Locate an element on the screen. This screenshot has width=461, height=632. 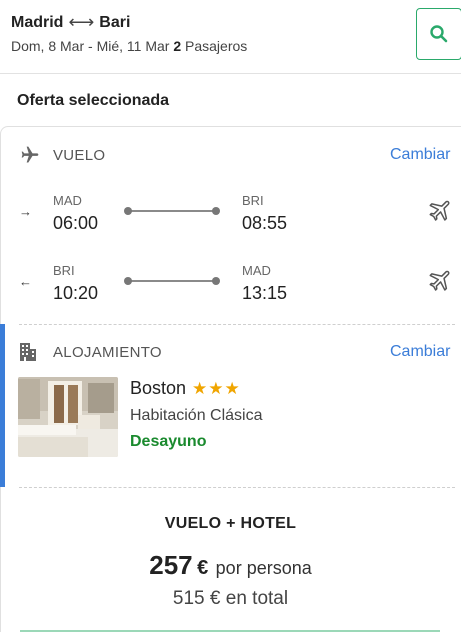
total-currency: € is located at coordinates (215, 598).